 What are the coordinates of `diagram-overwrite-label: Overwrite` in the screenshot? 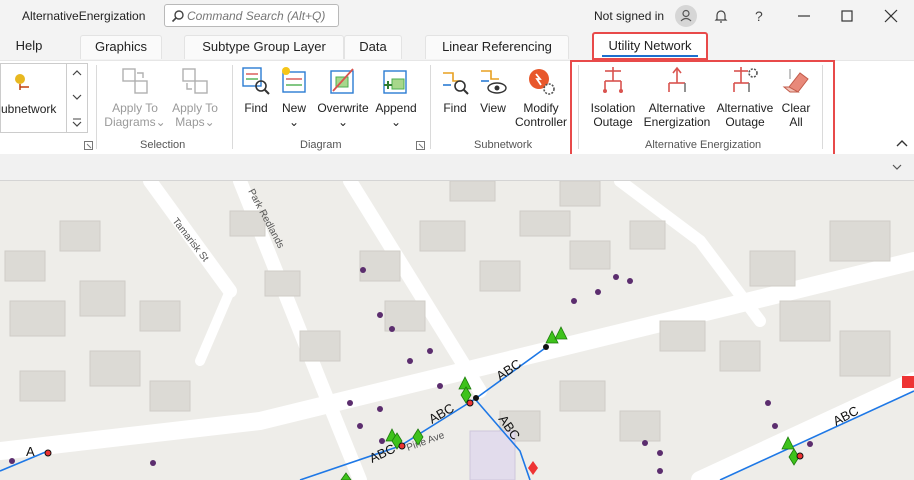 It's located at (343, 108).